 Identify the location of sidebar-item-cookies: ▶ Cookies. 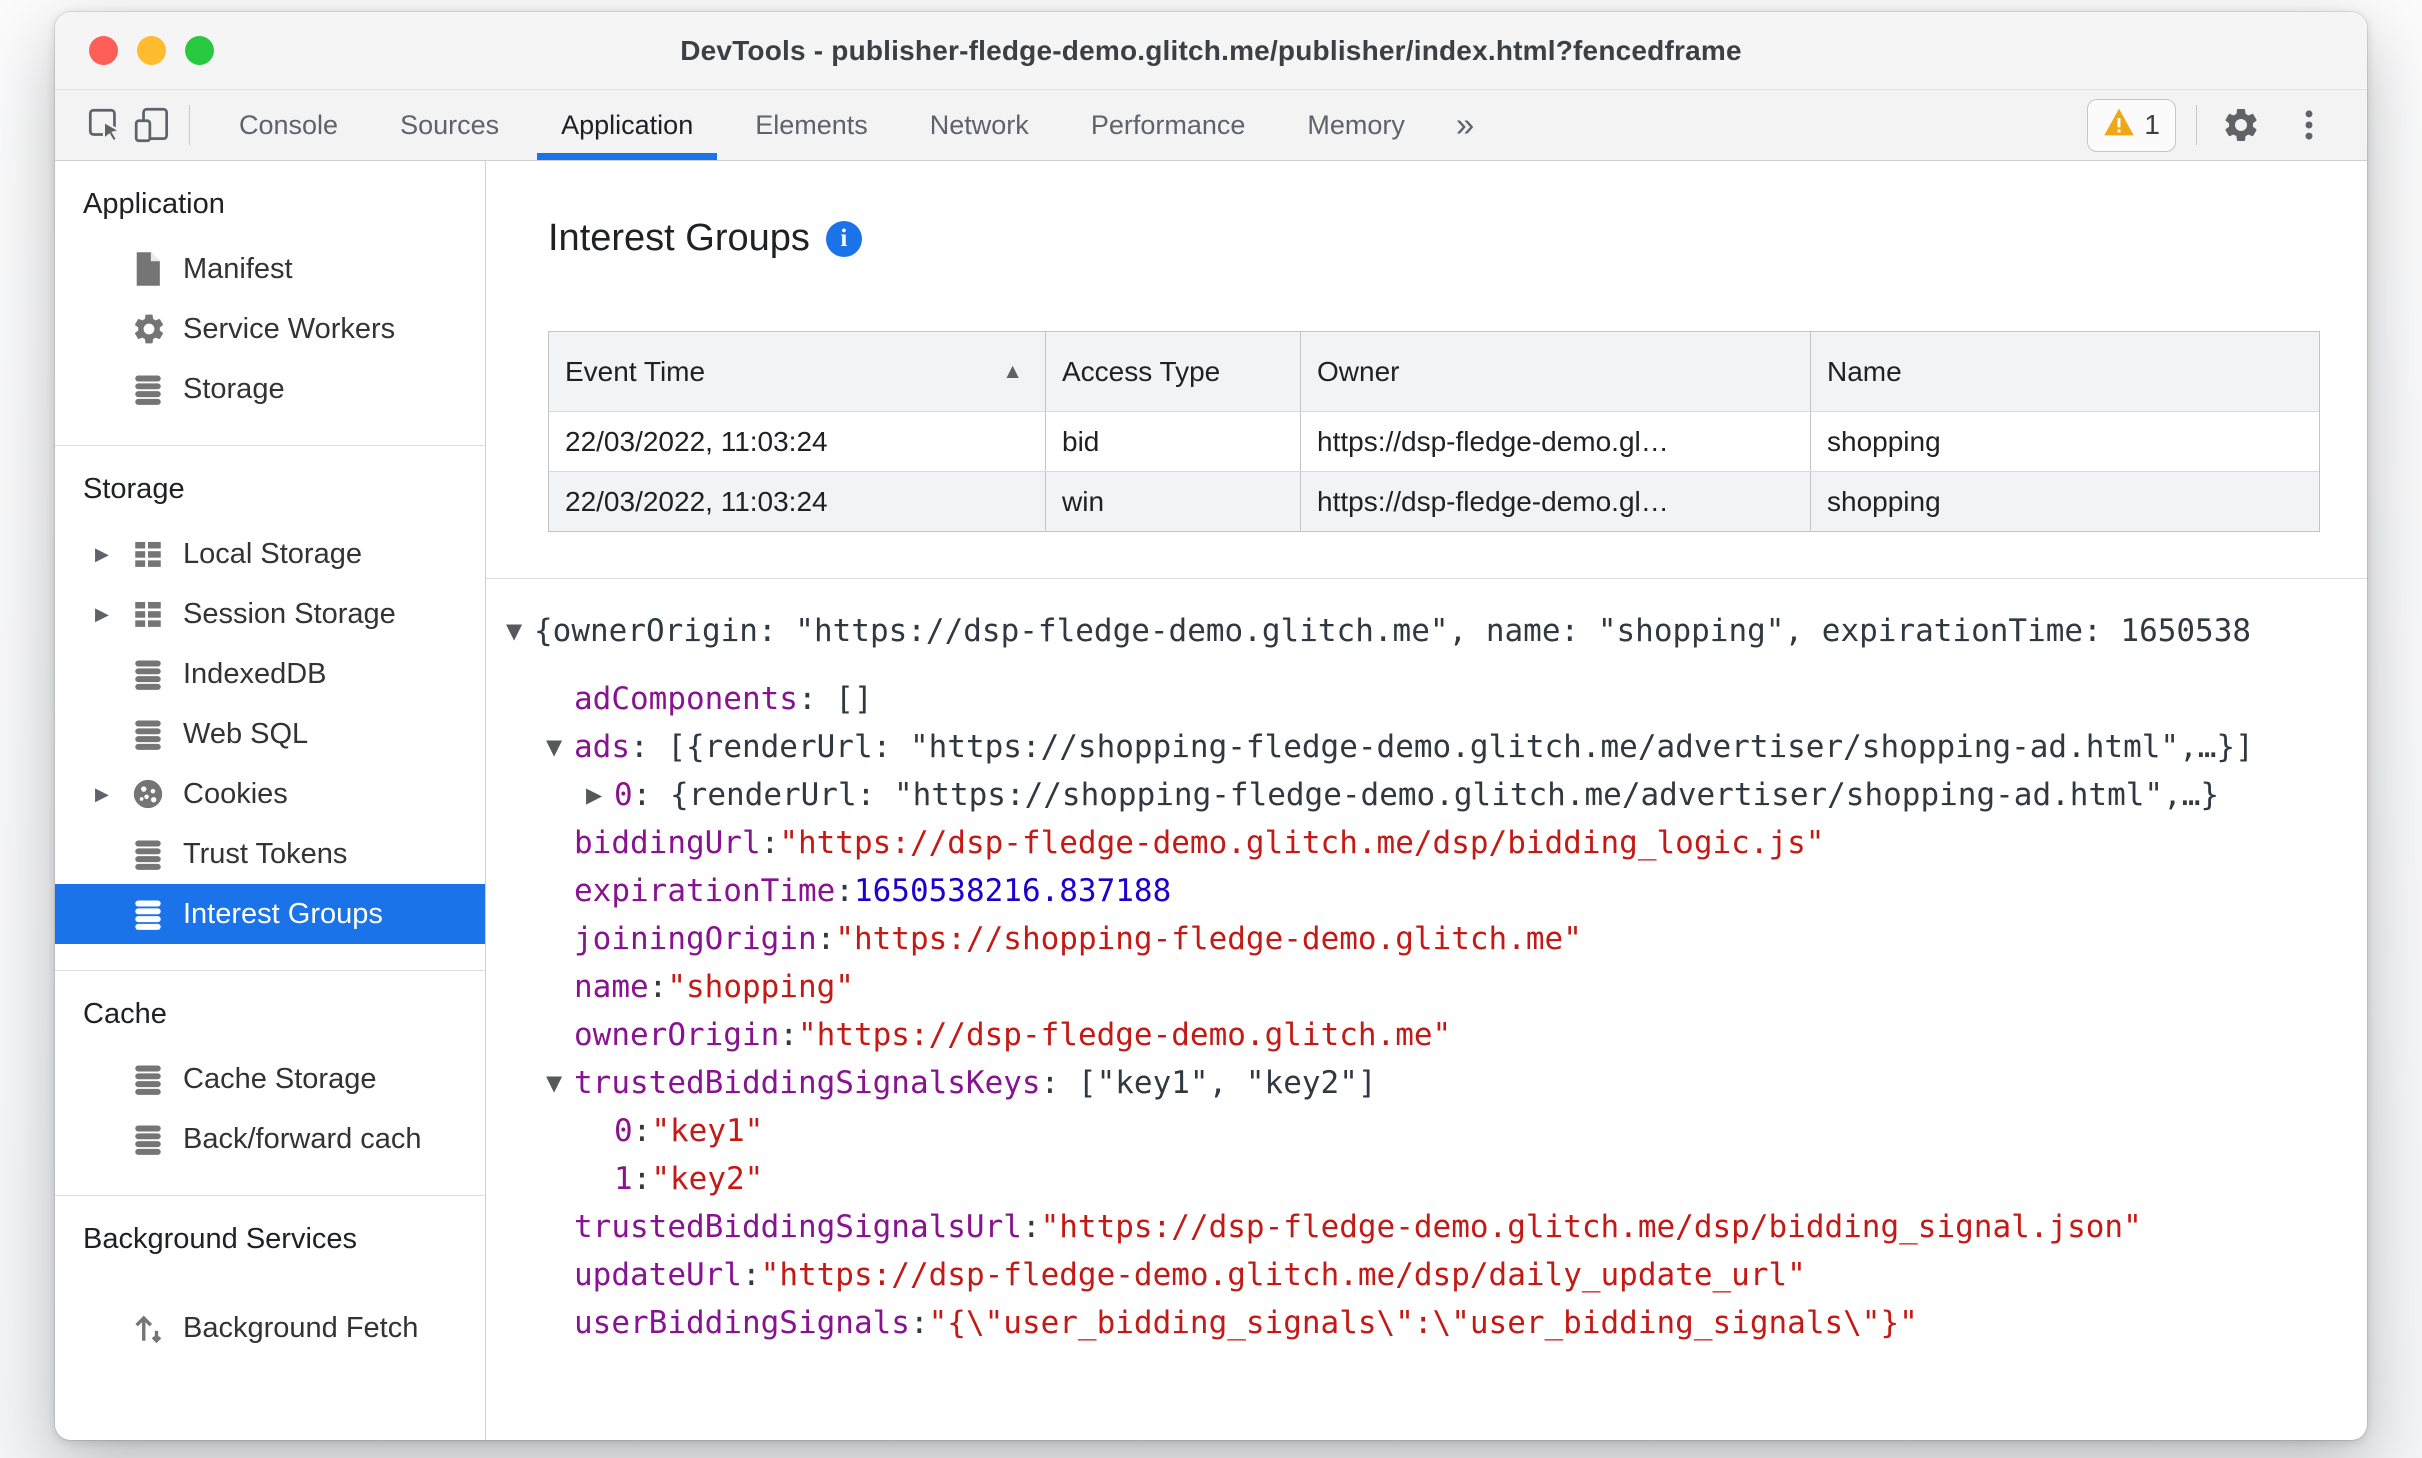
(270, 794).